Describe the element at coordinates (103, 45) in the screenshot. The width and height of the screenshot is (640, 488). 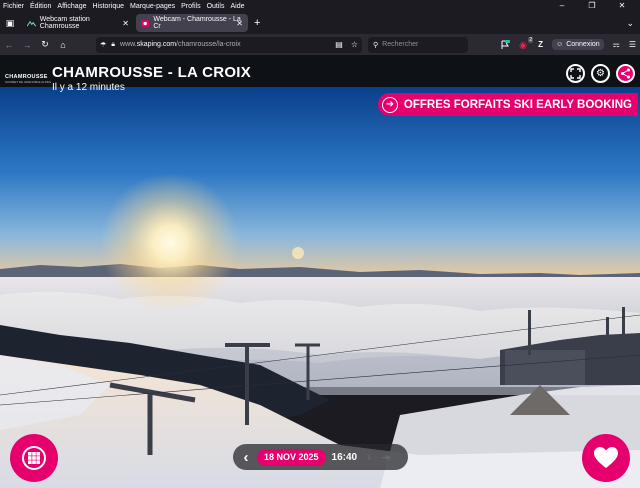
I see `shield-icon: ☂` at that location.